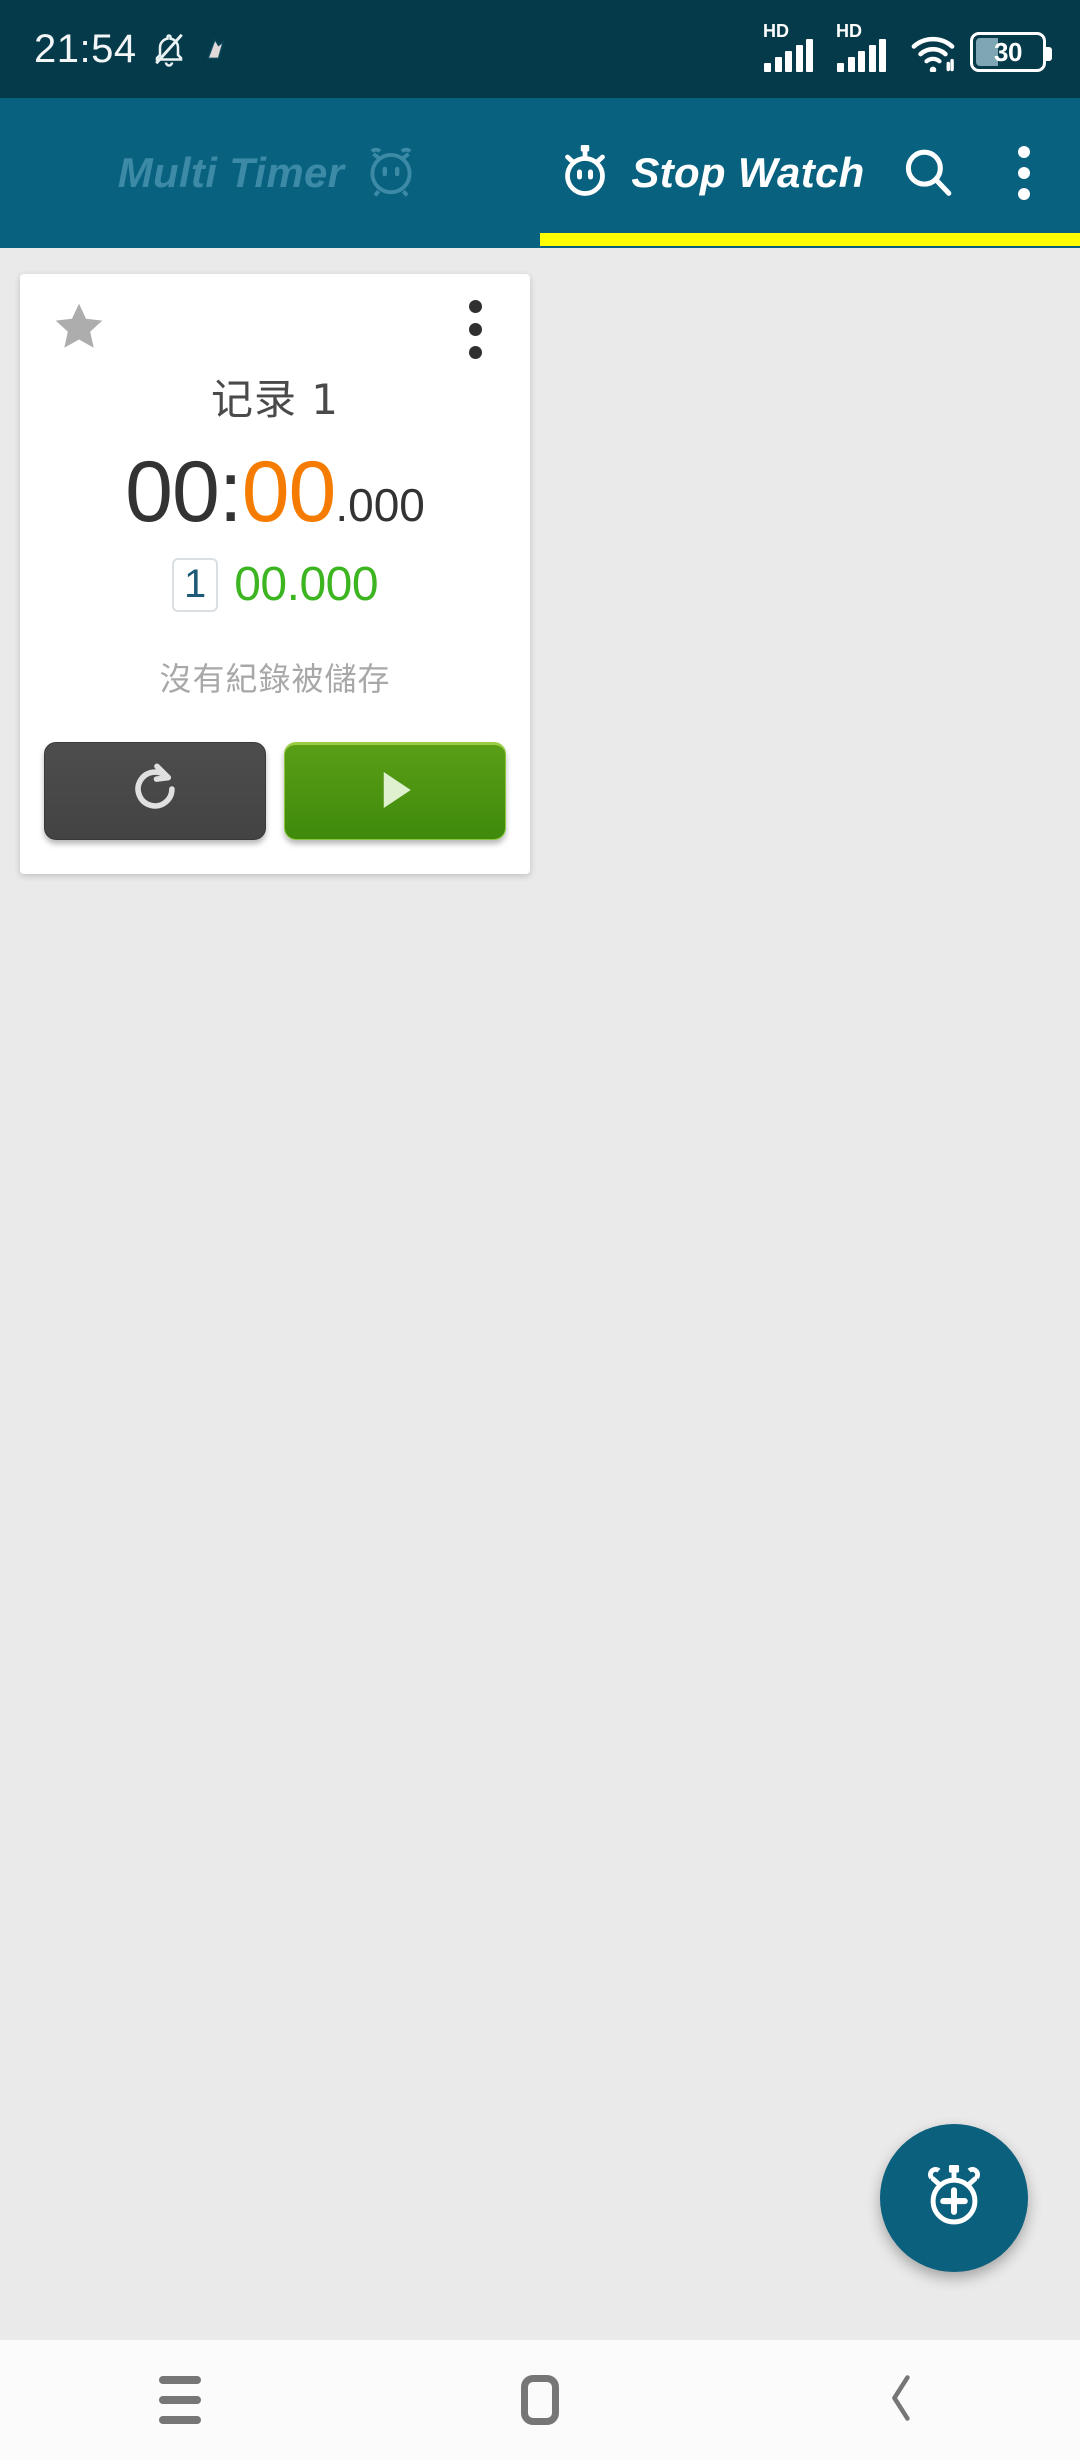 The image size is (1080, 2460). I want to click on app-bar-actions, so click(980, 173).